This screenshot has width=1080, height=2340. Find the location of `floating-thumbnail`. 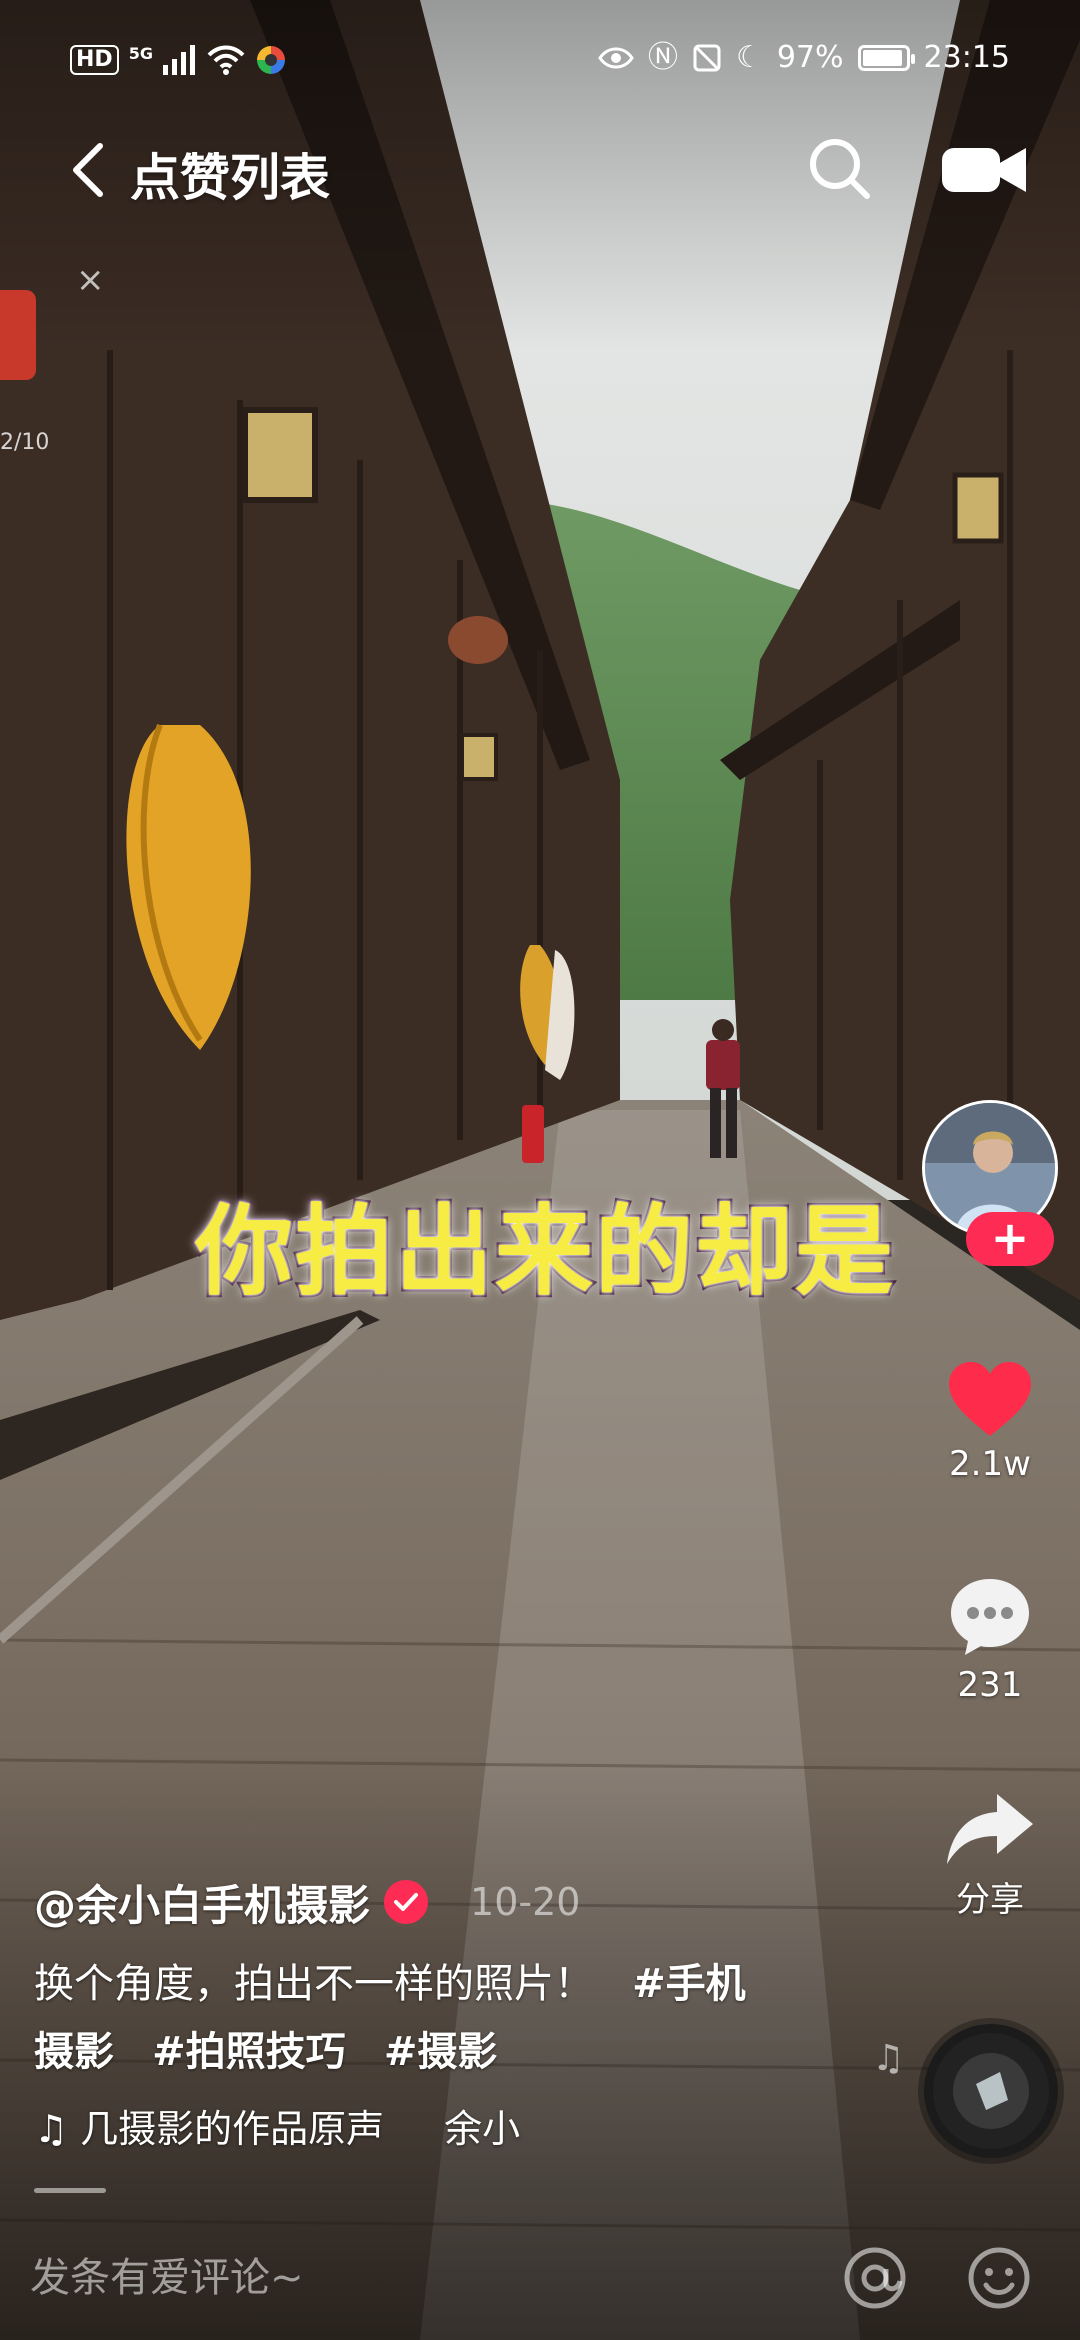

floating-thumbnail is located at coordinates (18, 335).